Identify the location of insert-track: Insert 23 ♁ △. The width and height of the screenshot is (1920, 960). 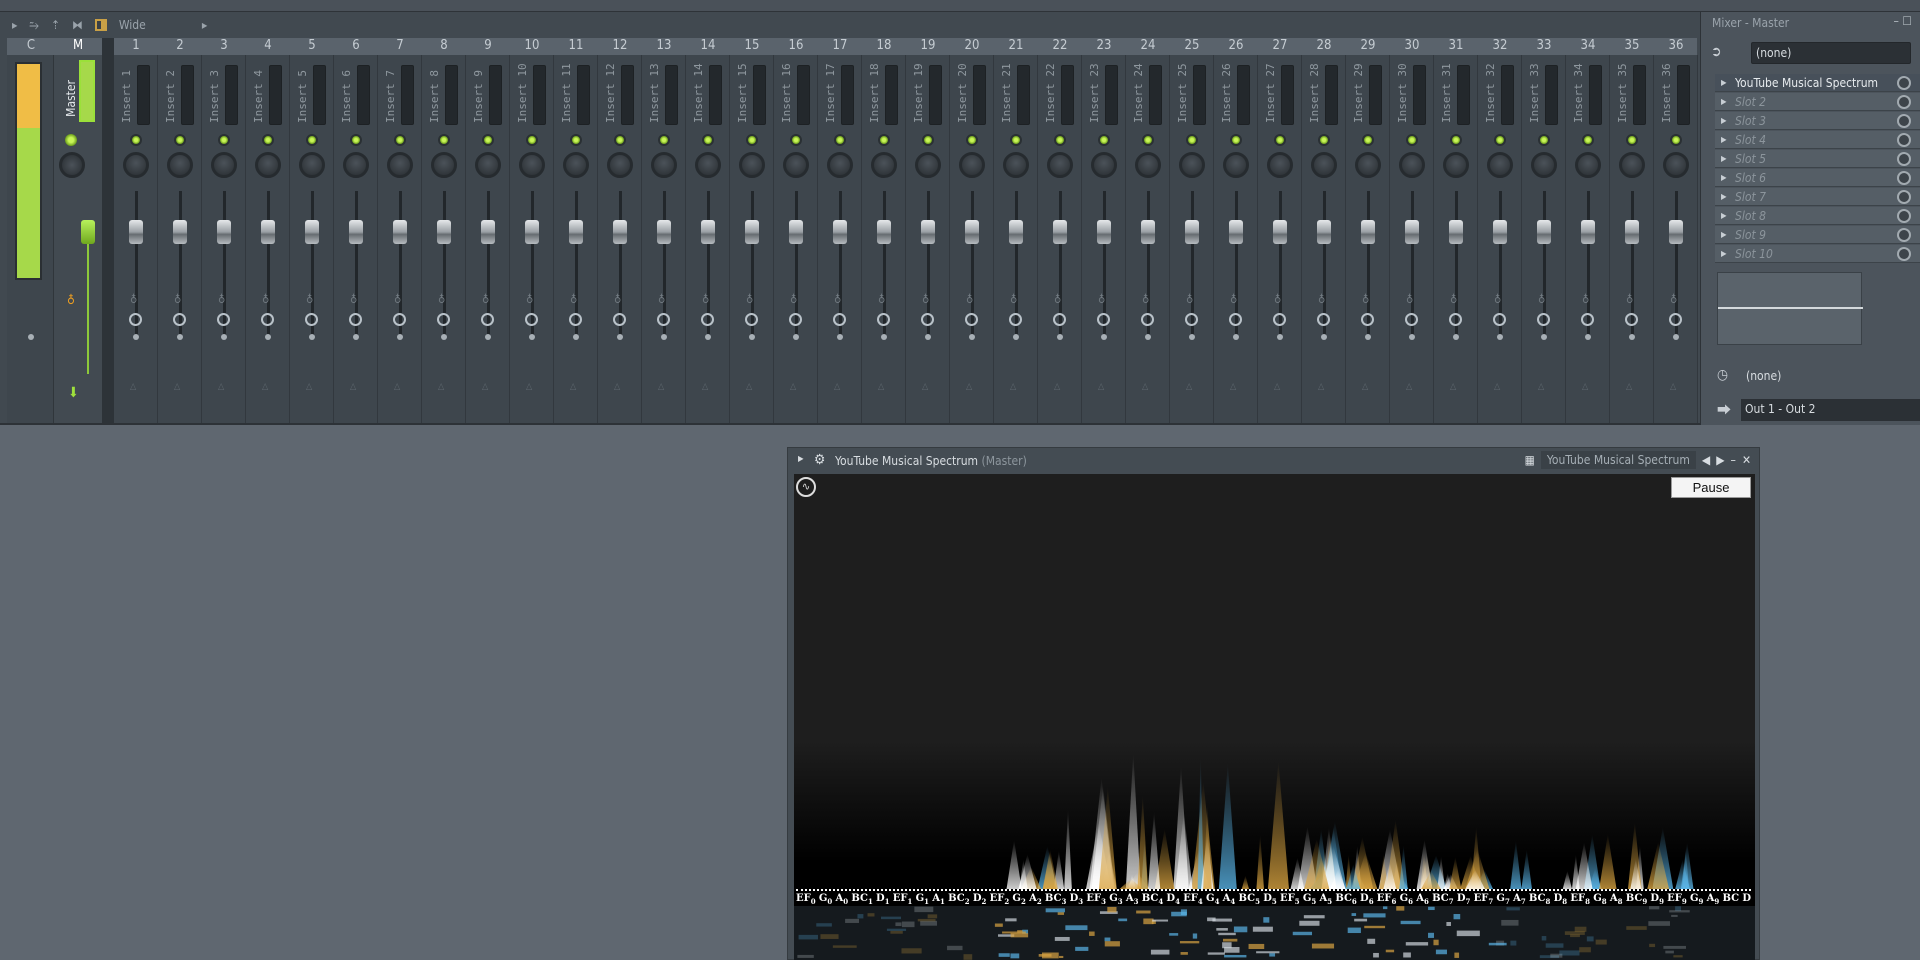
(1104, 239).